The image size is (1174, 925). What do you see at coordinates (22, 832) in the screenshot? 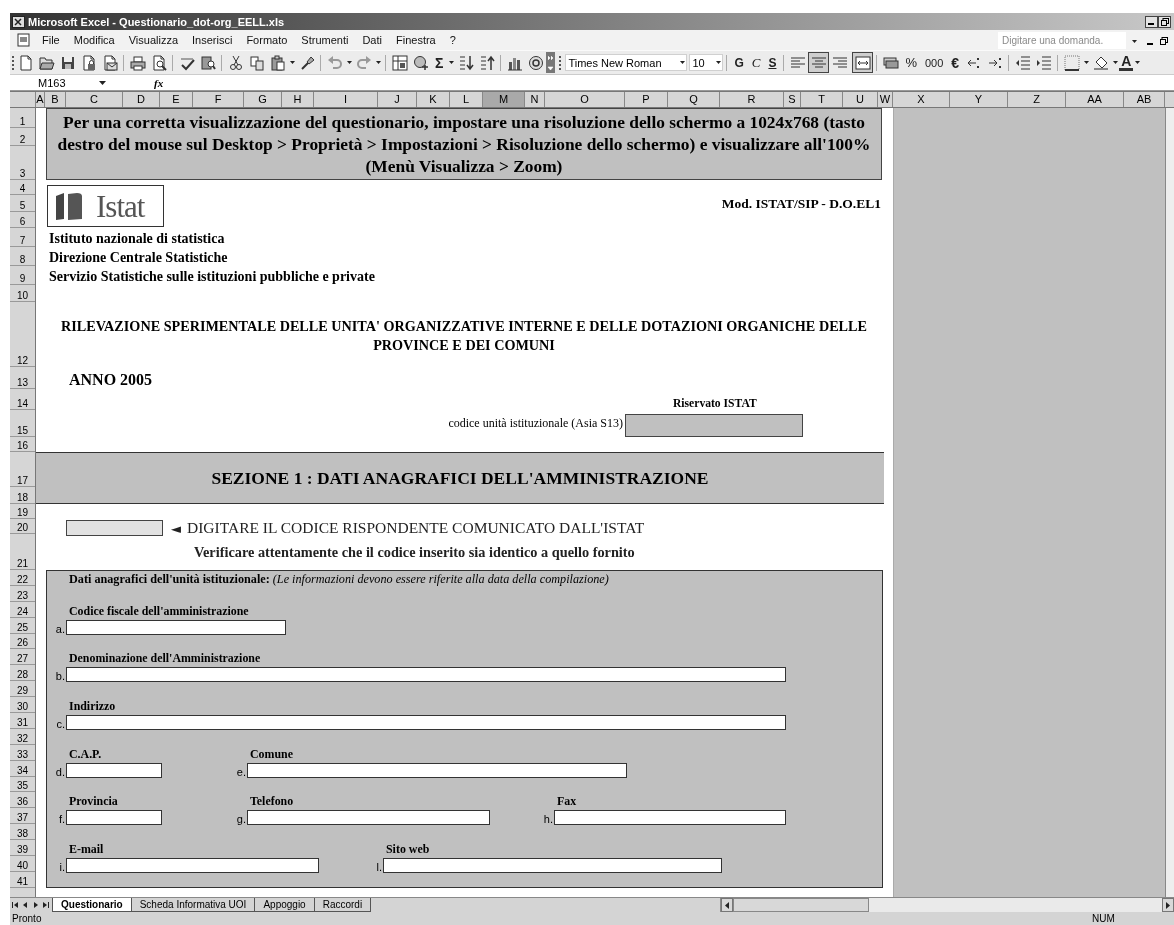
I see `row-header: 38` at bounding box center [22, 832].